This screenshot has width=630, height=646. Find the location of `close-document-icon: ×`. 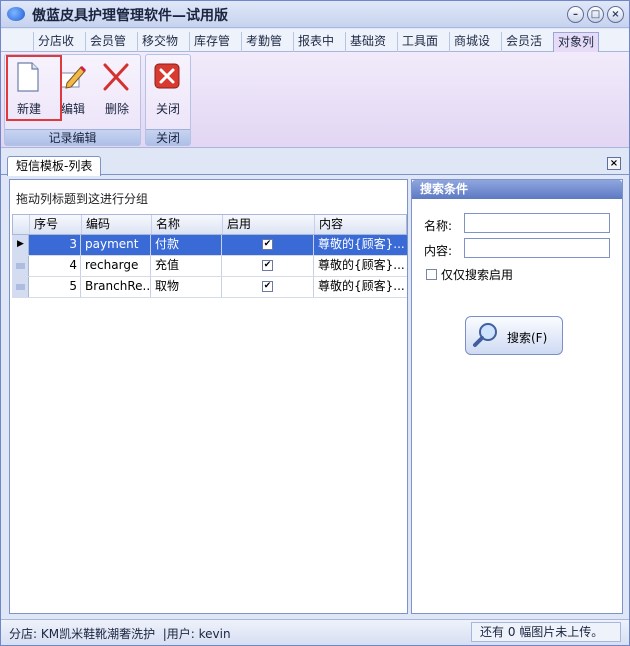

close-document-icon: × is located at coordinates (614, 163).